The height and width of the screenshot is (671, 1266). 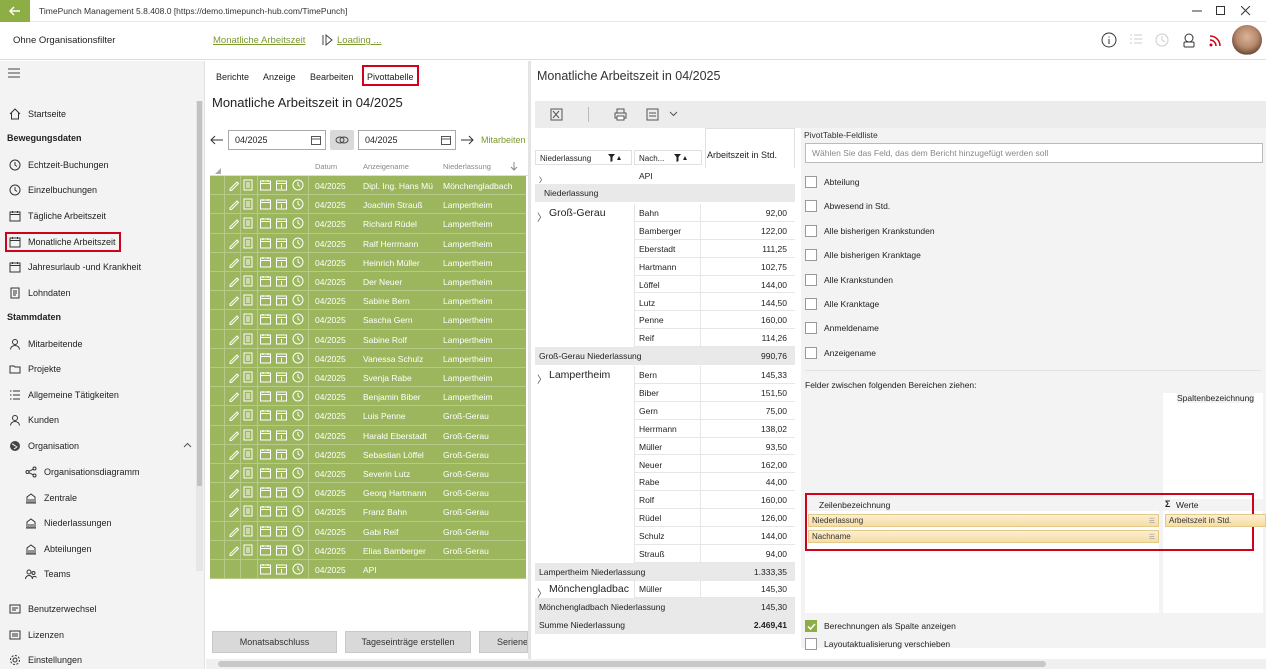 What do you see at coordinates (880, 626) in the screenshot?
I see `check-calc-columns: Berechnungen als Spalte anzeigen` at bounding box center [880, 626].